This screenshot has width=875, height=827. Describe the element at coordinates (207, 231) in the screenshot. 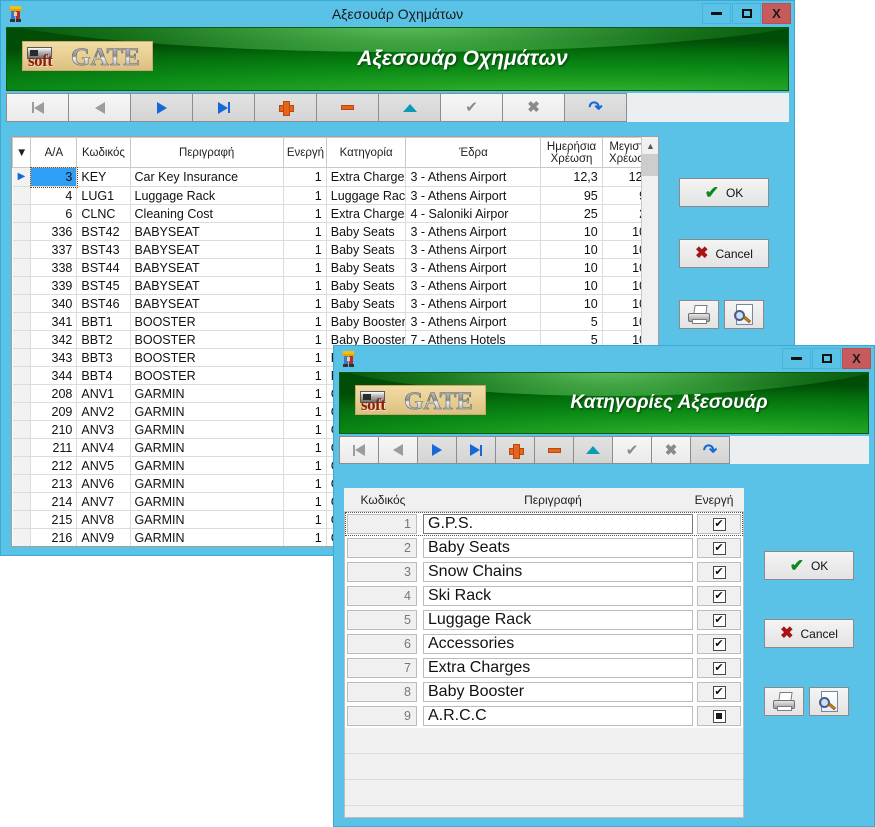

I see `cell-description: BABYSEAT` at that location.